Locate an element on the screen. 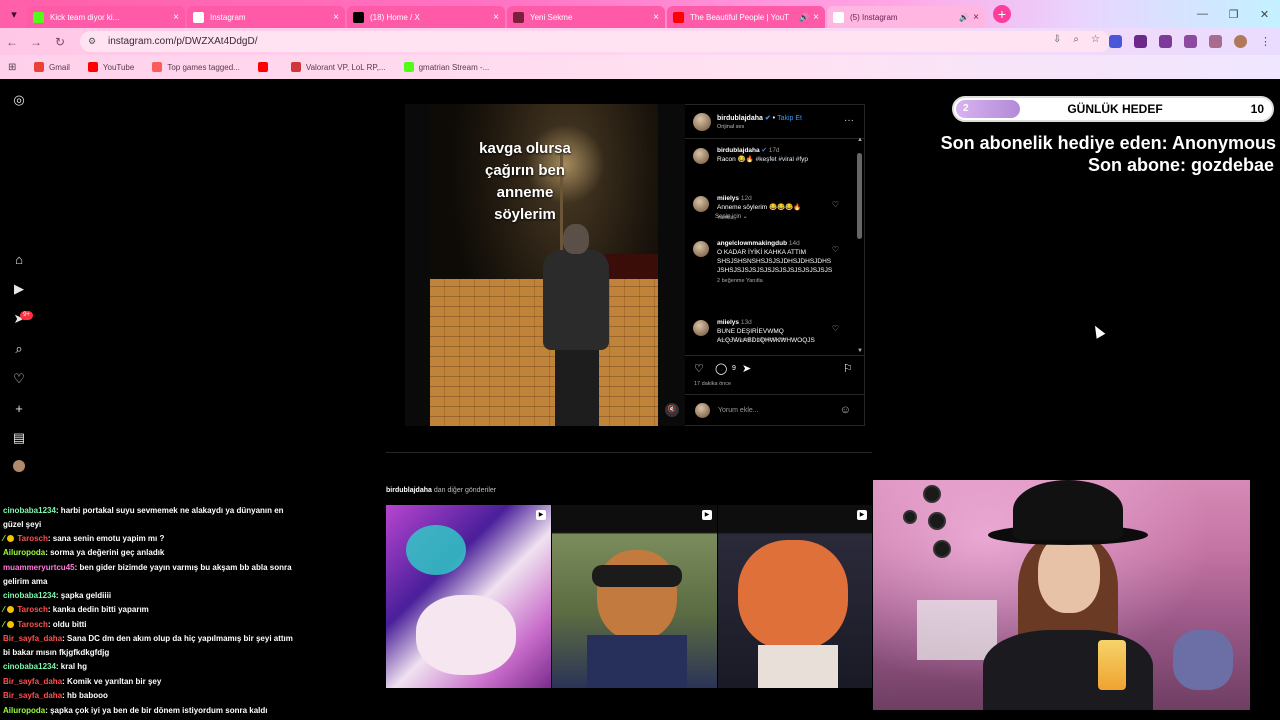 This screenshot has width=1280, height=720. tab-1: Kick team diyor ki... × is located at coordinates (106, 17).